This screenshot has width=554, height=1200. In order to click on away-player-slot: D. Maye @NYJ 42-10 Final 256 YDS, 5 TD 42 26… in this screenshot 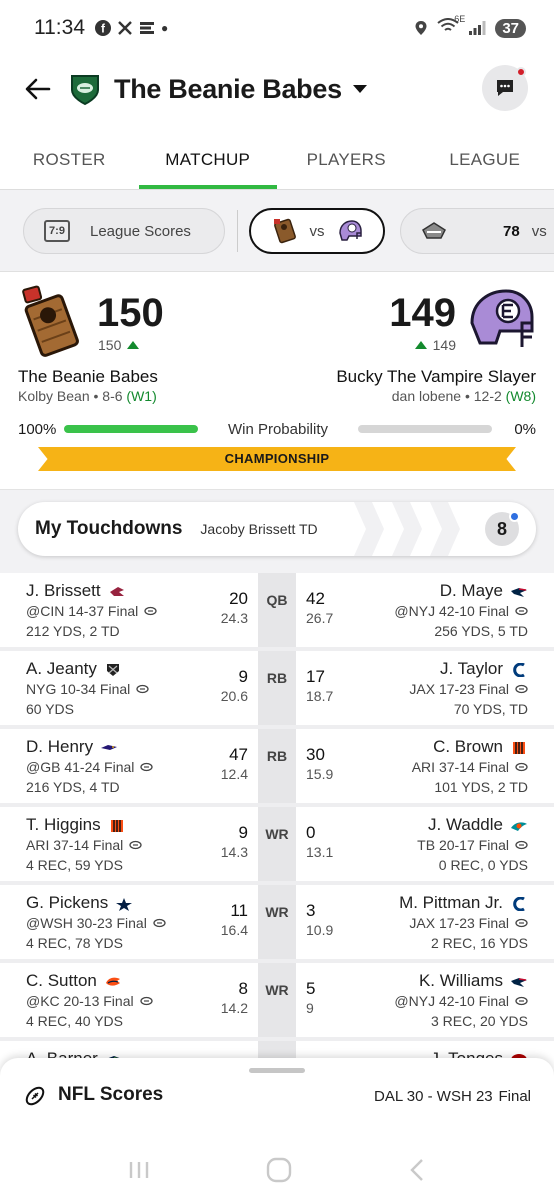, I will do `click(425, 610)`.